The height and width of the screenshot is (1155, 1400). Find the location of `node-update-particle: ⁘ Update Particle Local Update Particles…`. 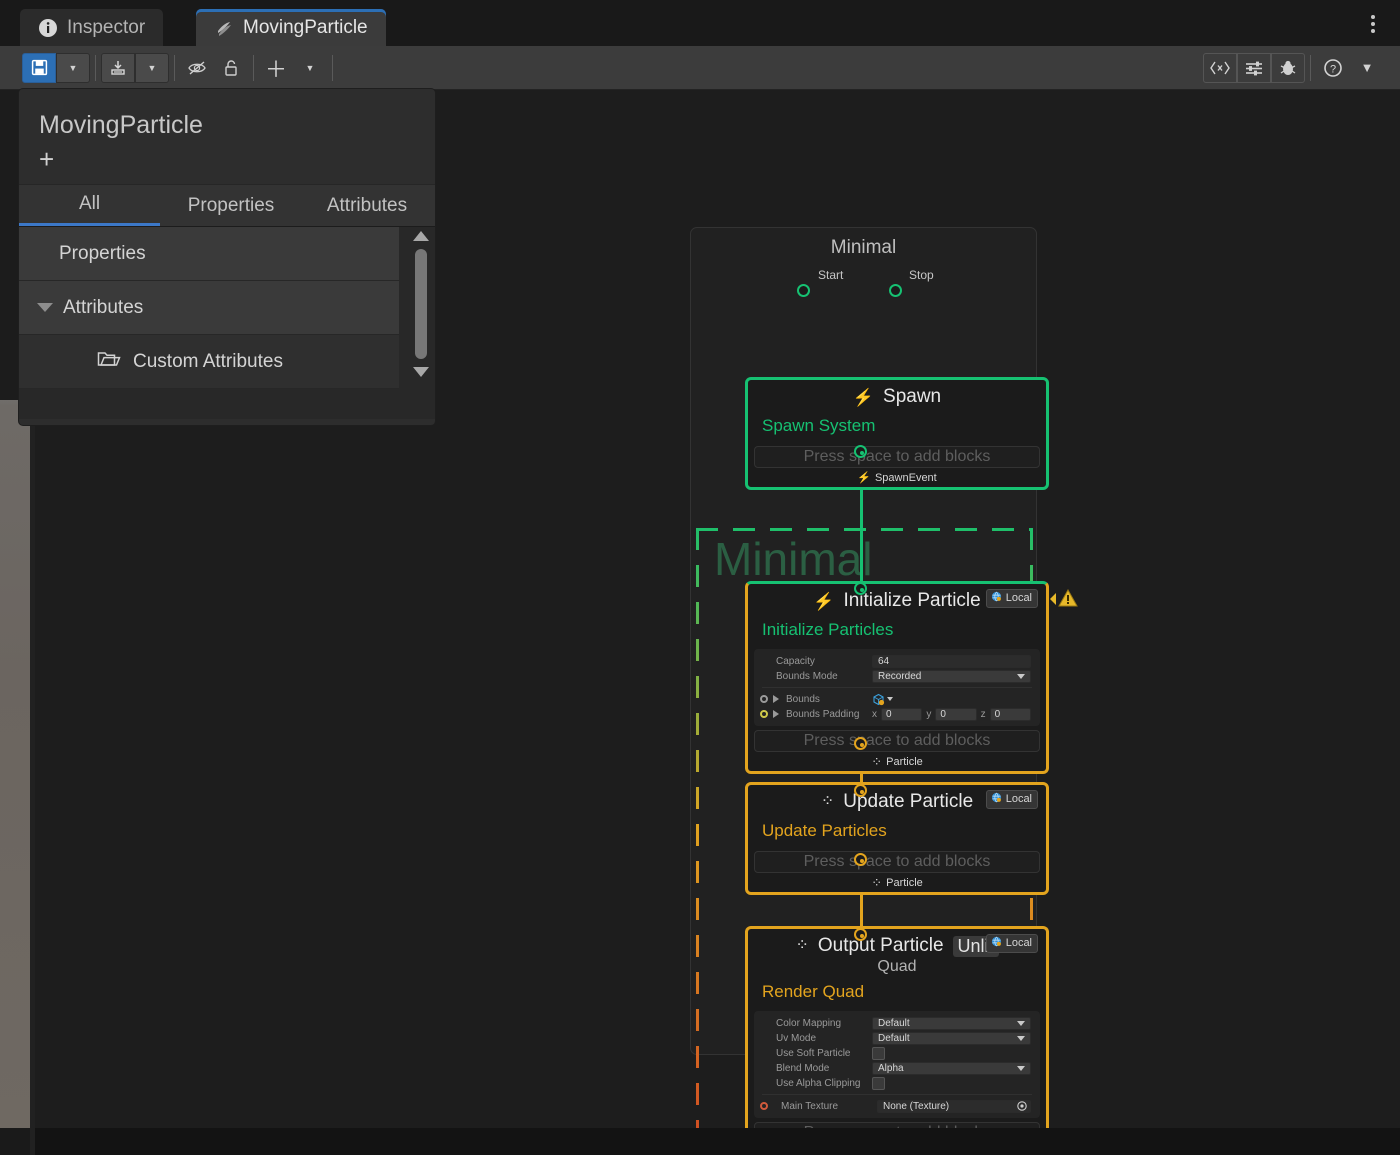

node-update-particle: ⁘ Update Particle Local Update Particles… is located at coordinates (897, 838).